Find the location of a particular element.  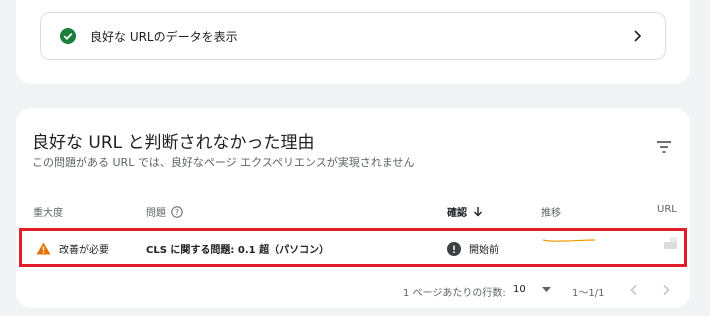

dropdown-arrow-icon is located at coordinates (546, 289).